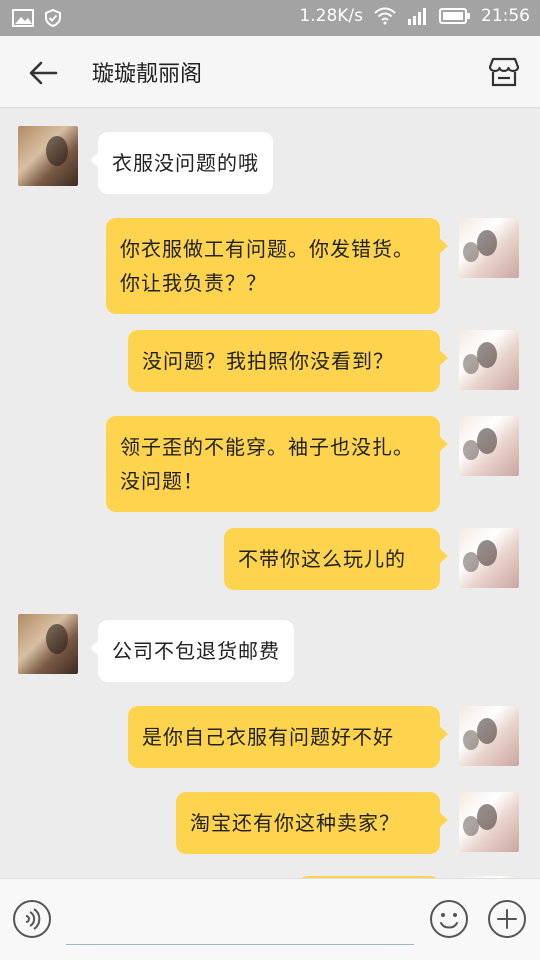  Describe the element at coordinates (53, 18) in the screenshot. I see `shield-icon` at that location.